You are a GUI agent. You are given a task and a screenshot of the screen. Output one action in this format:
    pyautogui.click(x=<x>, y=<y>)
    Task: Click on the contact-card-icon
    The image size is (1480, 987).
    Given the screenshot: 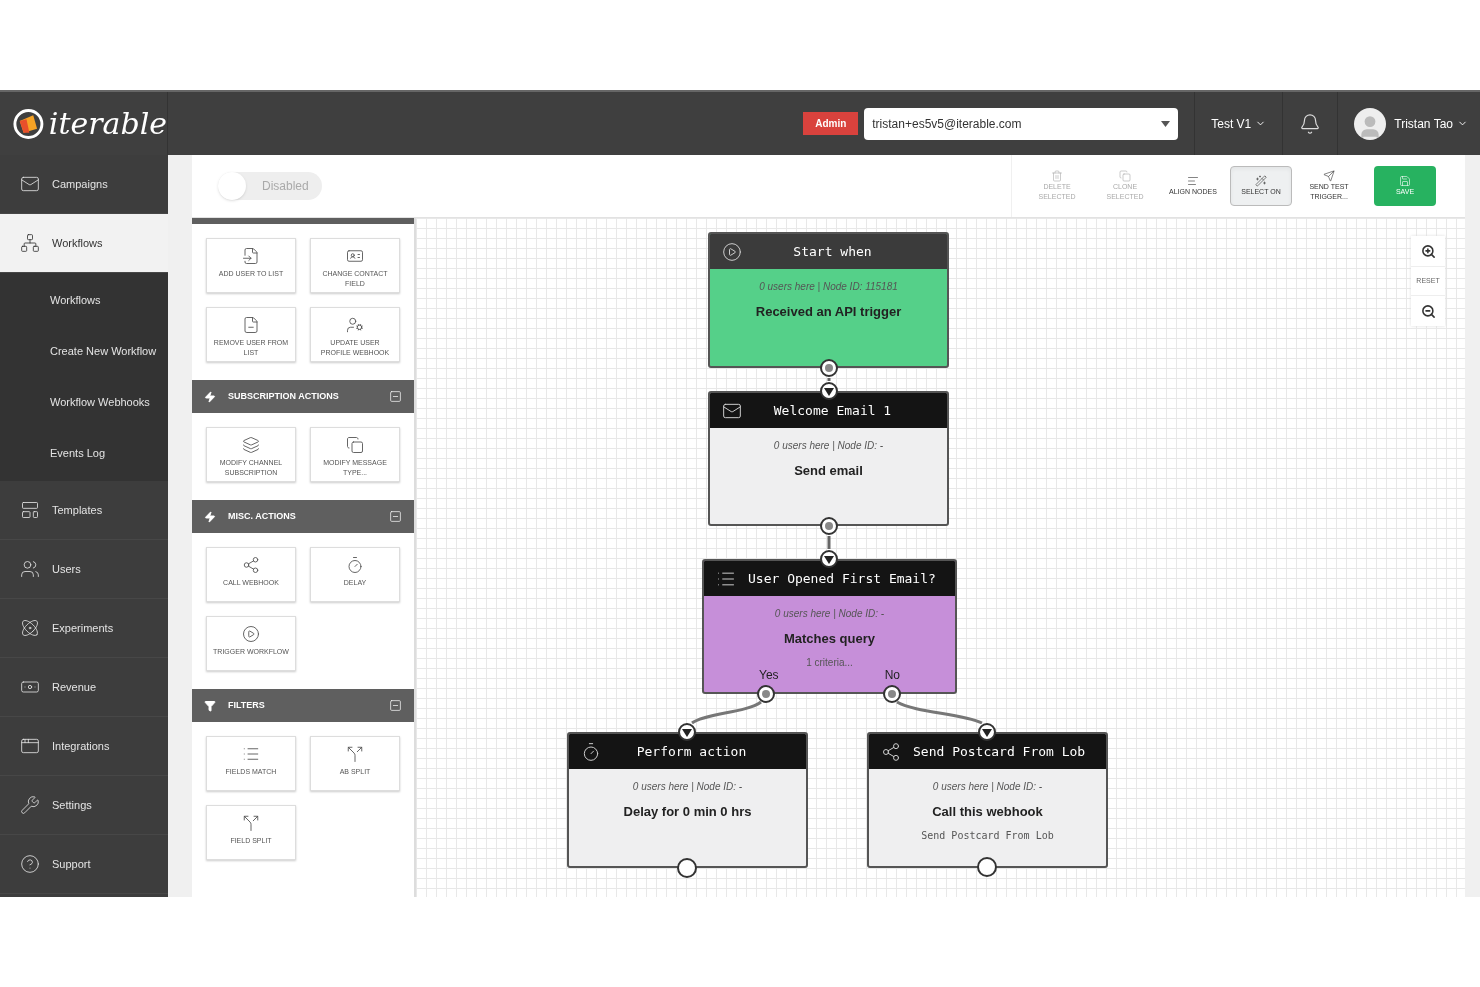 What is the action you would take?
    pyautogui.click(x=355, y=256)
    